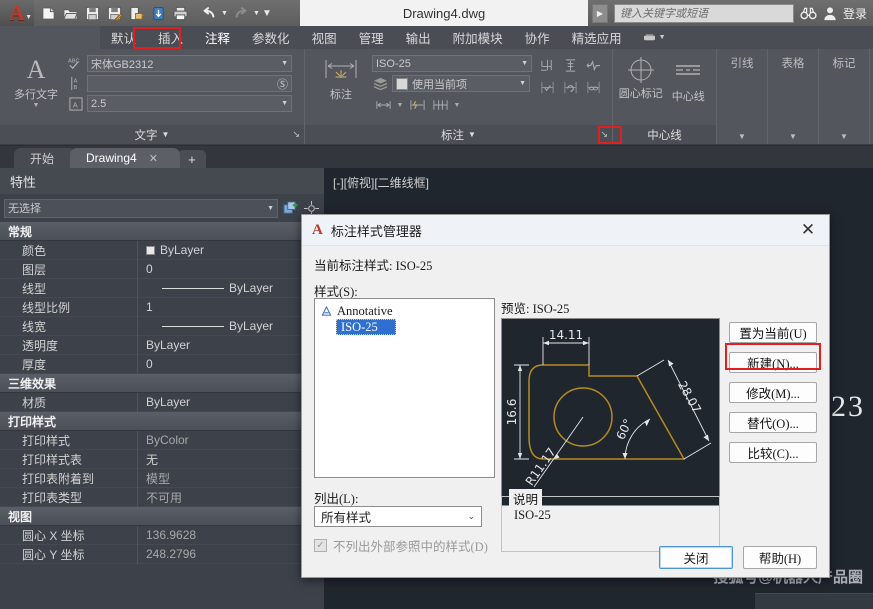 The height and width of the screenshot is (609, 873). I want to click on ribbon-tab-view: 视图, so click(324, 38).